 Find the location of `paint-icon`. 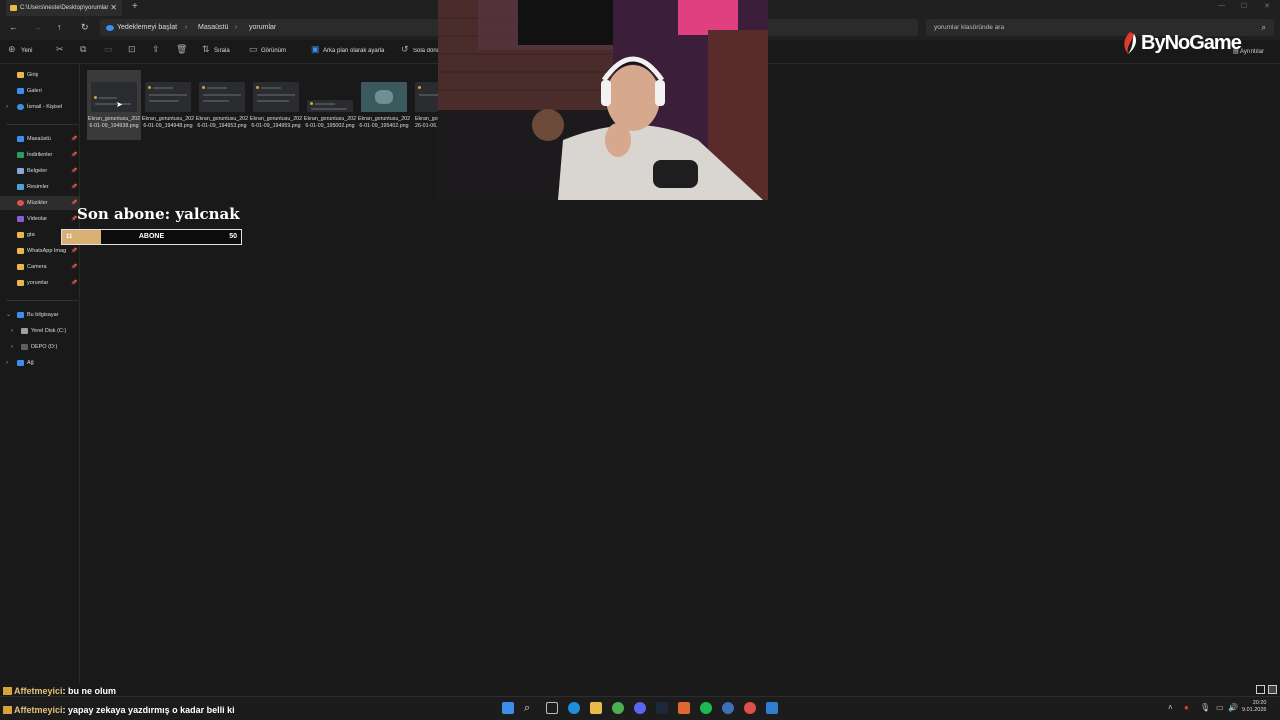

paint-icon is located at coordinates (772, 708).